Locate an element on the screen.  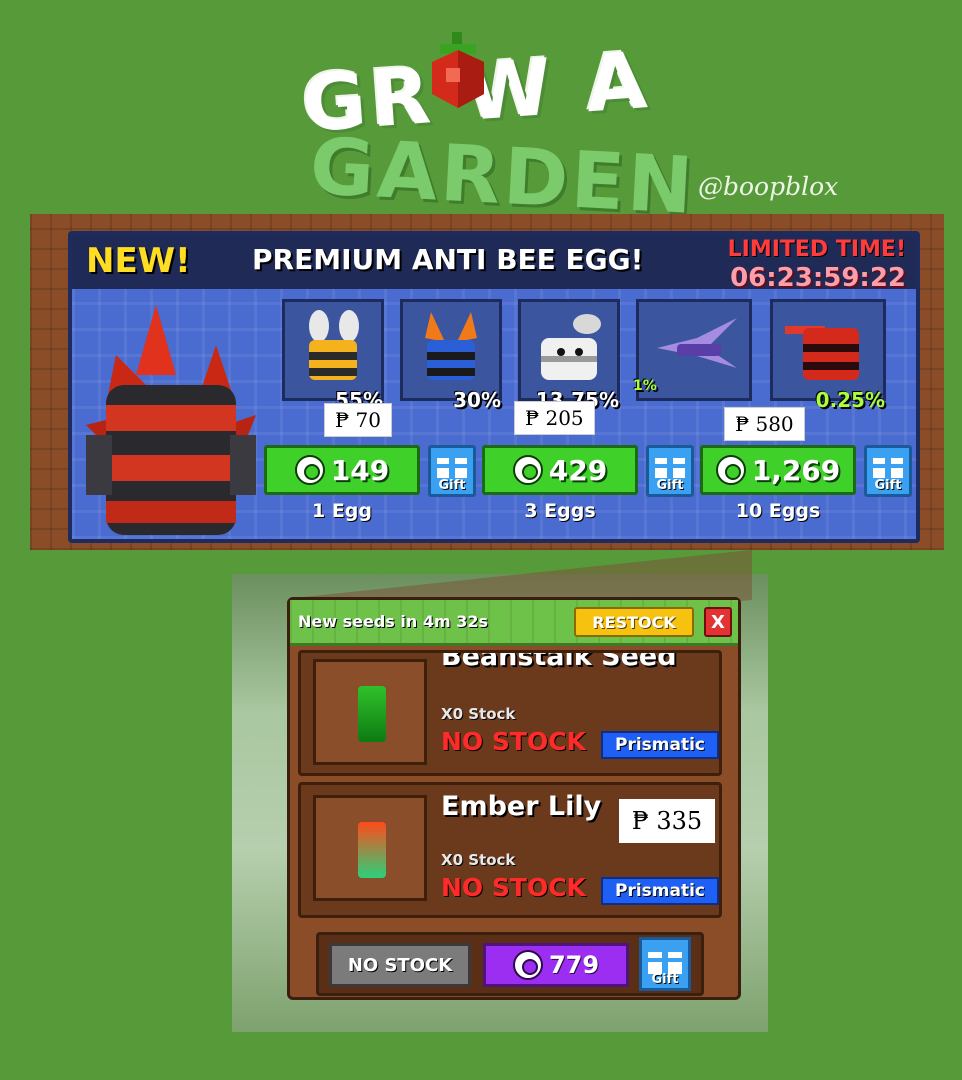
pet-slot: 13.75% is located at coordinates (569, 355).